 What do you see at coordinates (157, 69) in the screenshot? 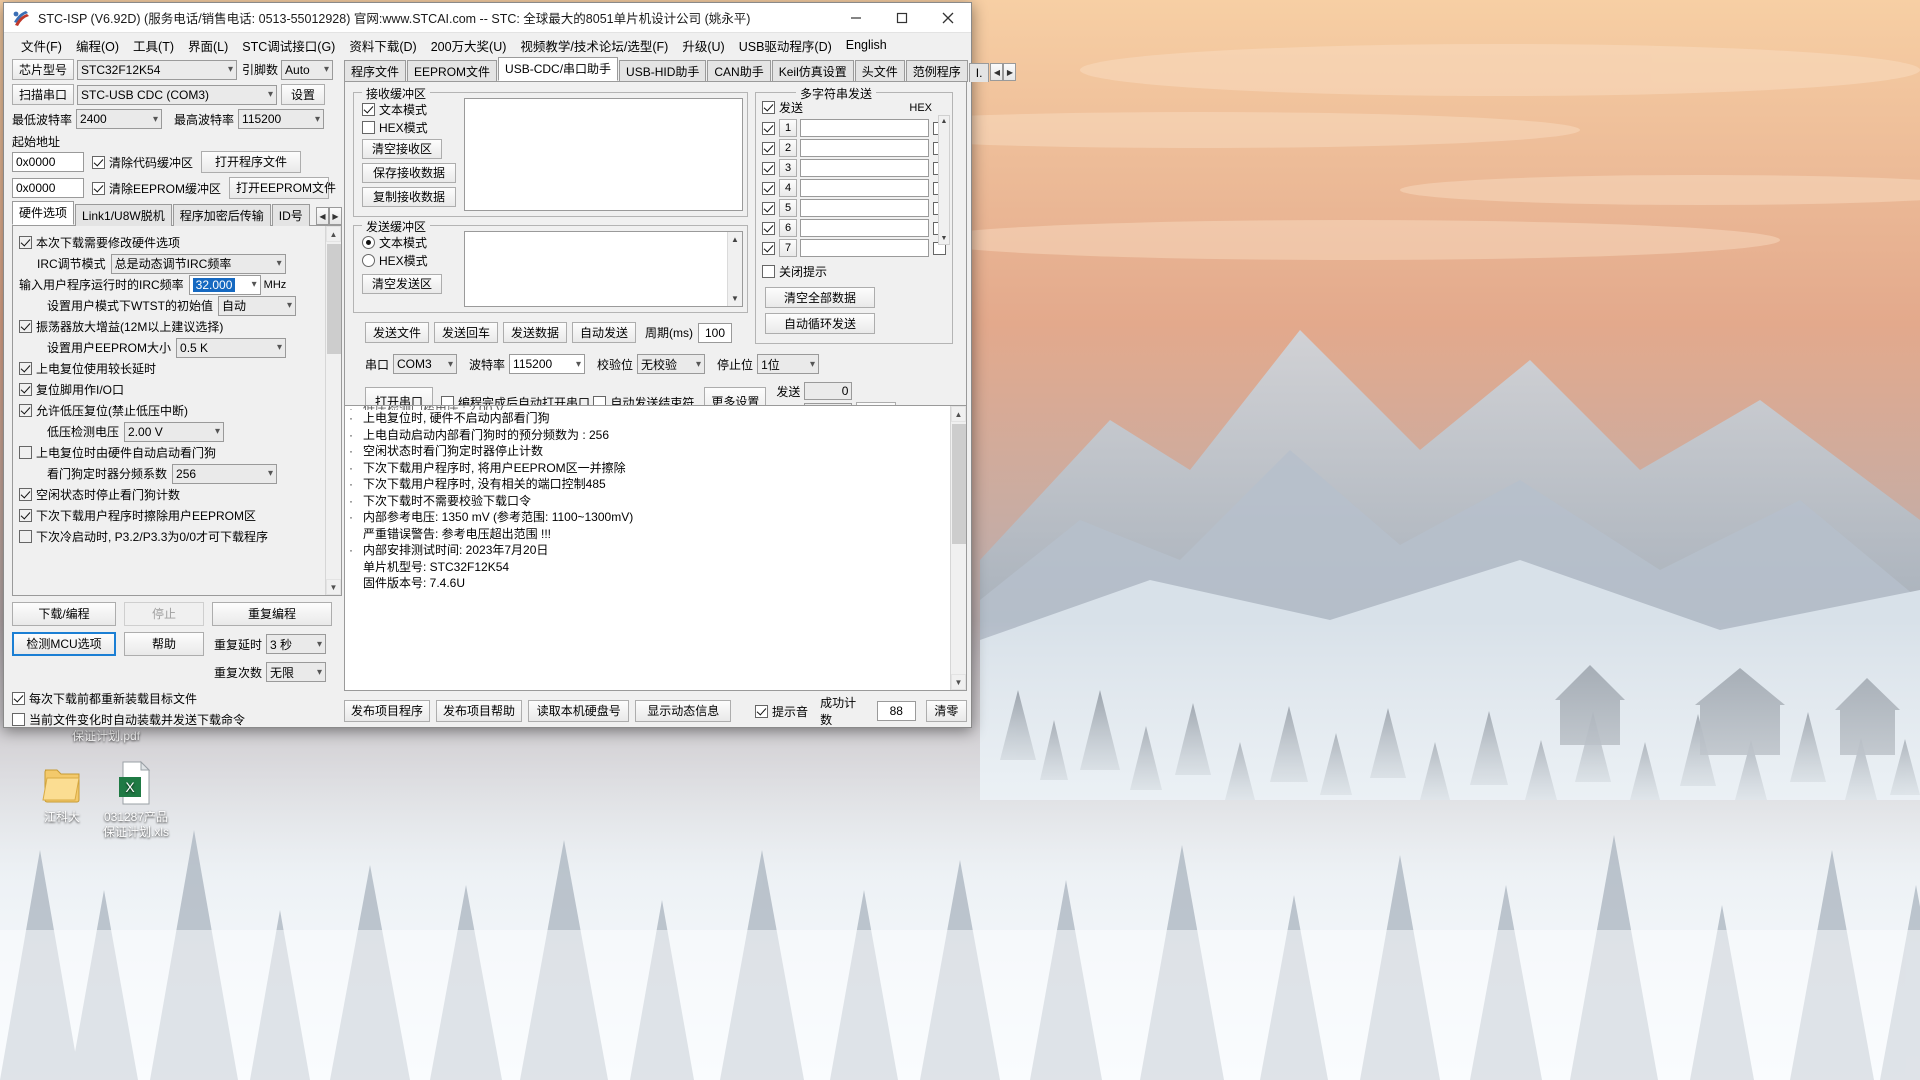
I see `chip-model-select: STC32F12K54 ▾` at bounding box center [157, 69].